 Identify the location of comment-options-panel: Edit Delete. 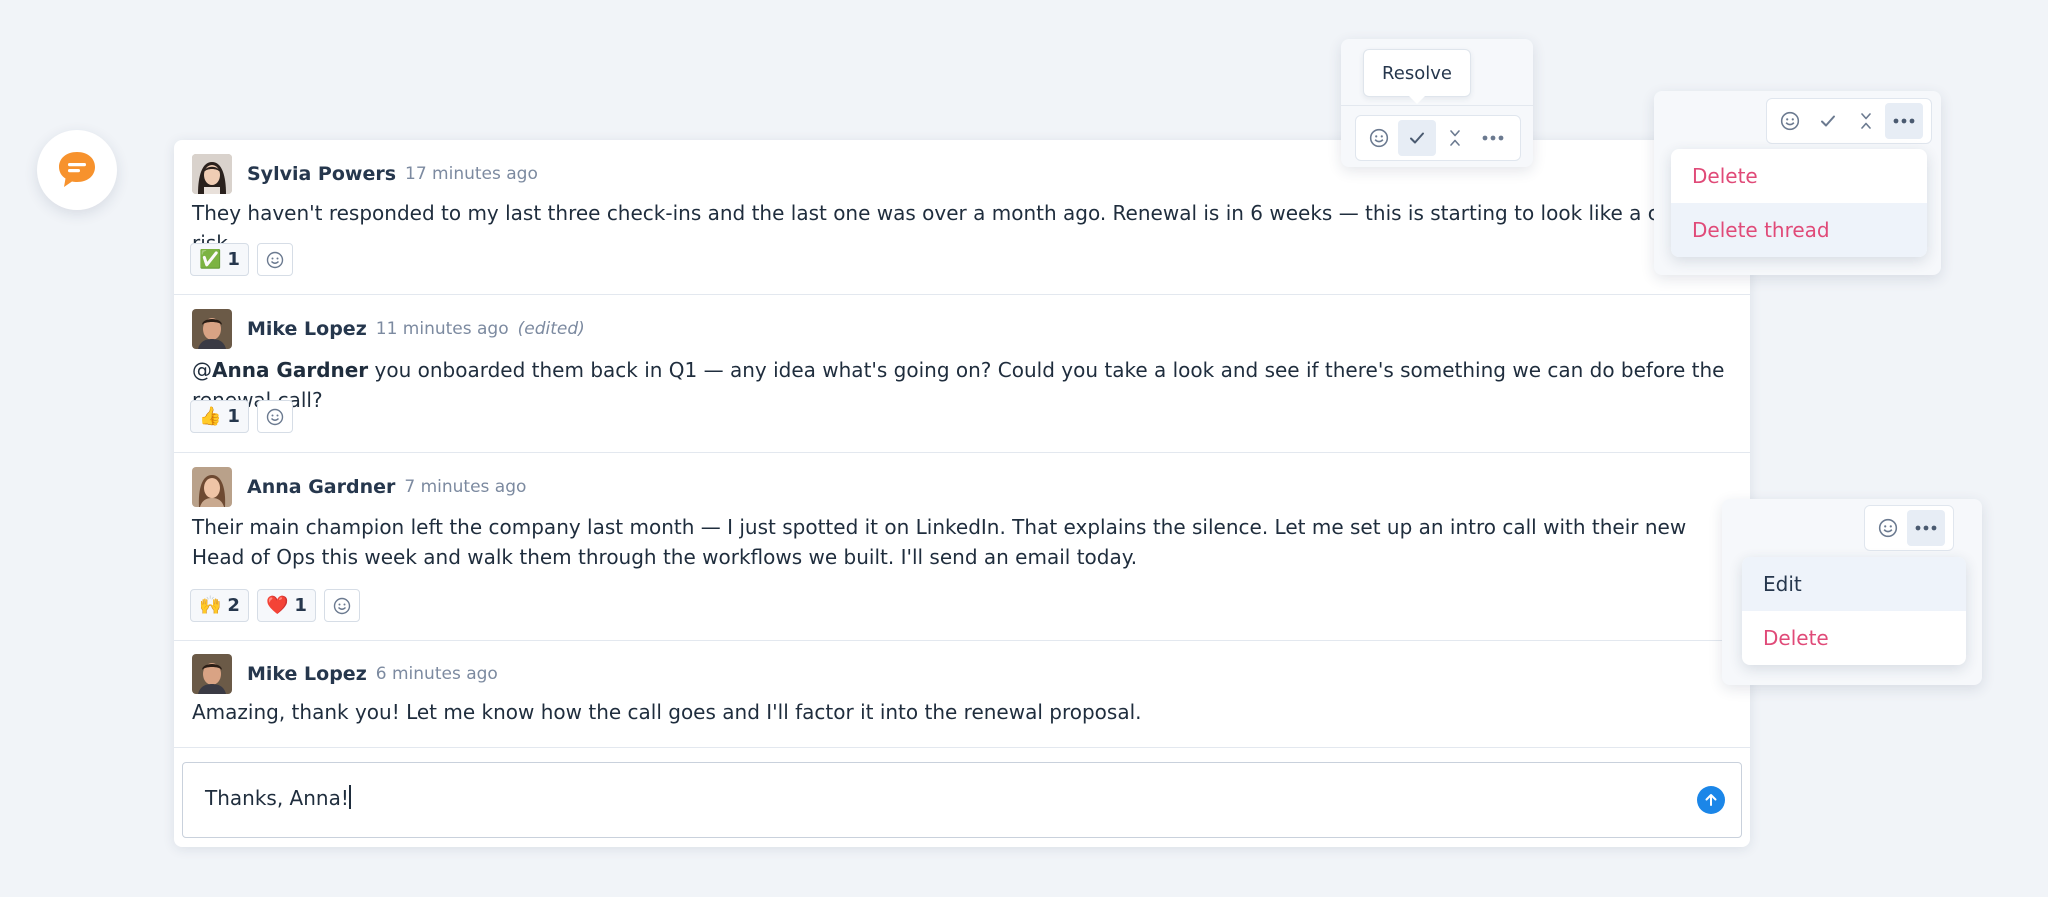
(1852, 592).